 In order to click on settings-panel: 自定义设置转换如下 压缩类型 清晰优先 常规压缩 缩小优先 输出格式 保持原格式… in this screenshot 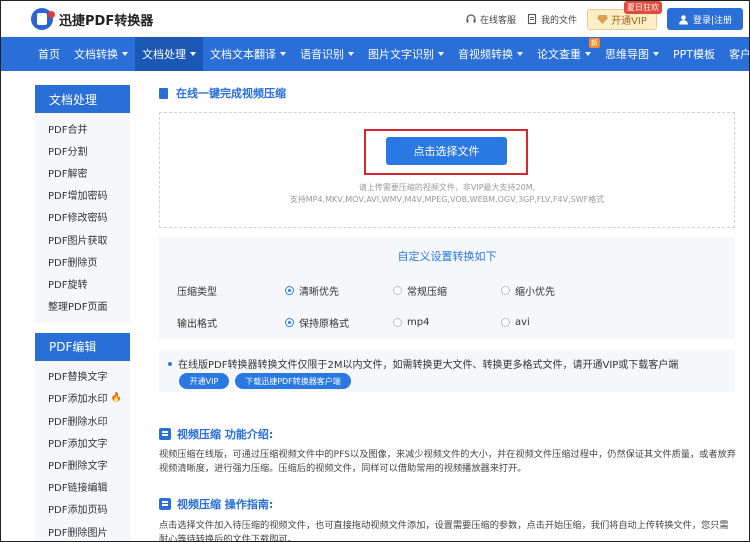, I will do `click(447, 288)`.